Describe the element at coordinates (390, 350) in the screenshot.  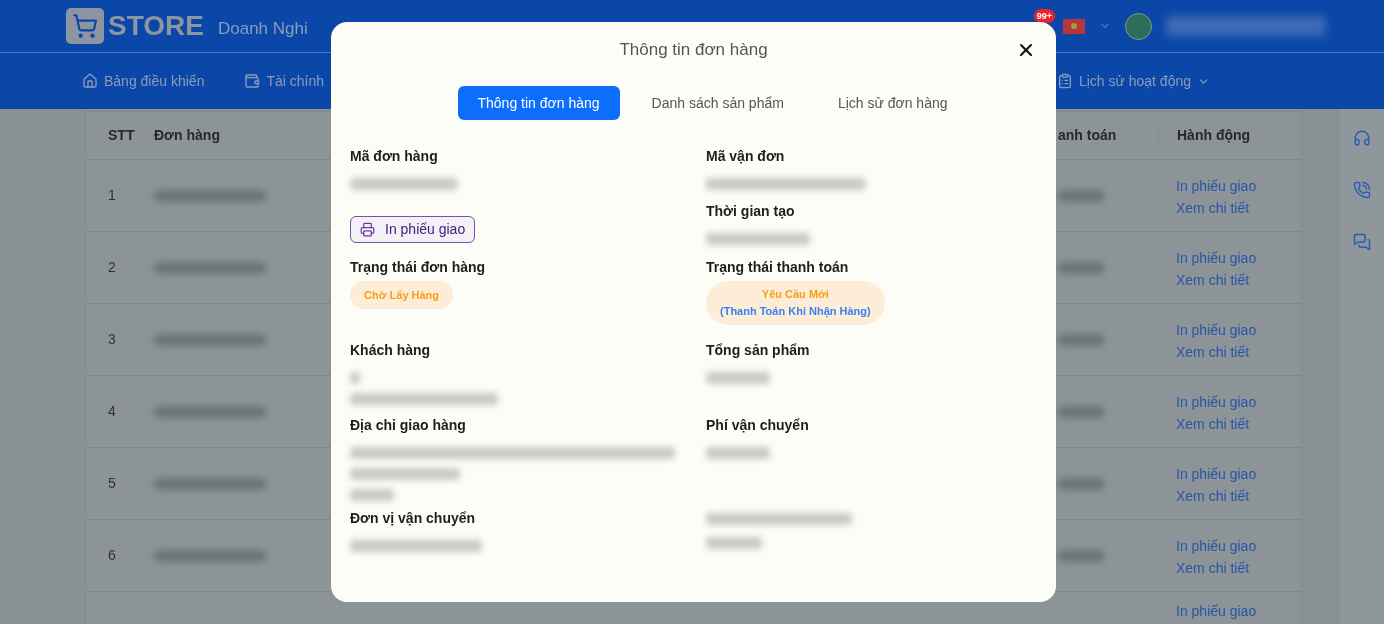
I see `field-label: Khách hàng` at that location.